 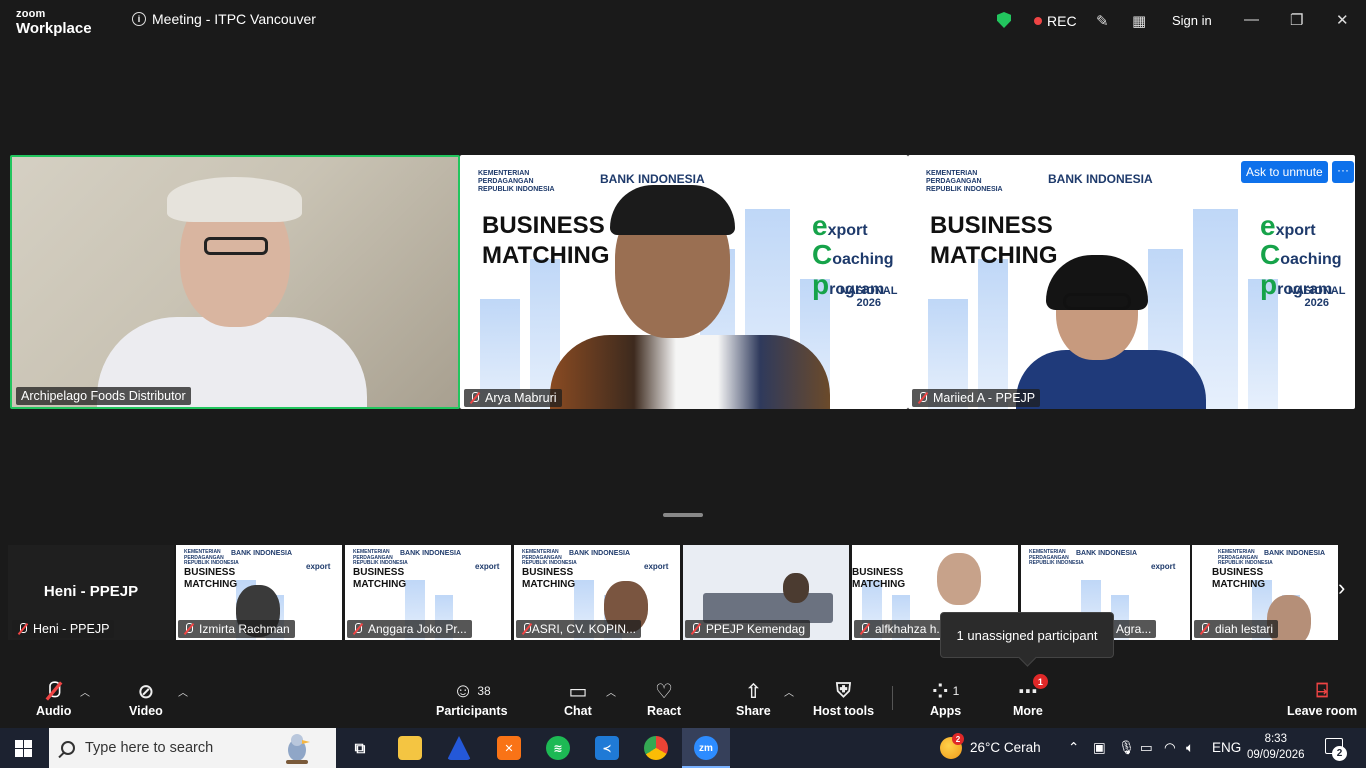 What do you see at coordinates (984, 398) in the screenshot?
I see `participant-name: Mariied A - PPEJP` at bounding box center [984, 398].